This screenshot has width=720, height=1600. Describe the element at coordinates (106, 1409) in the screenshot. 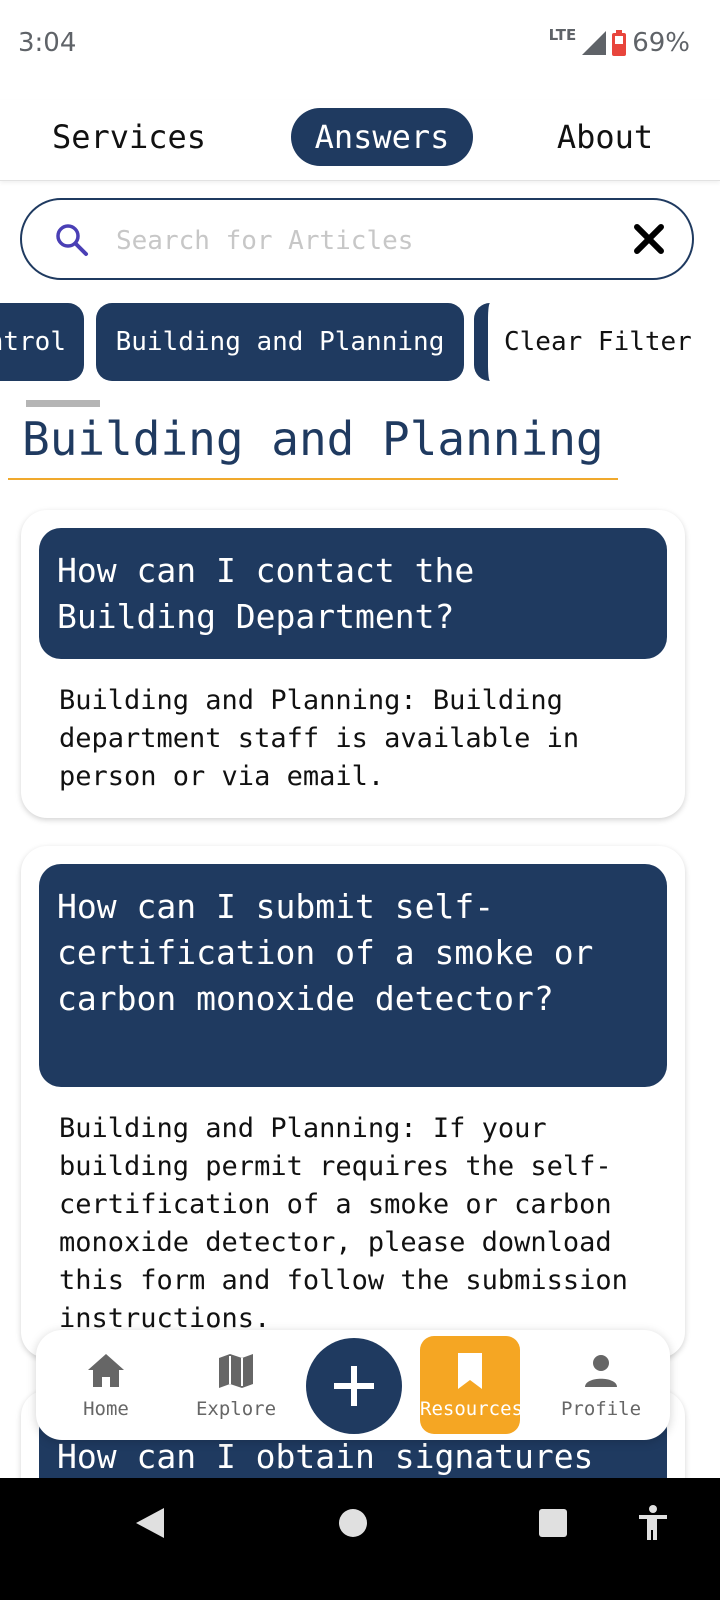

I see `nav-home-label: Home` at that location.